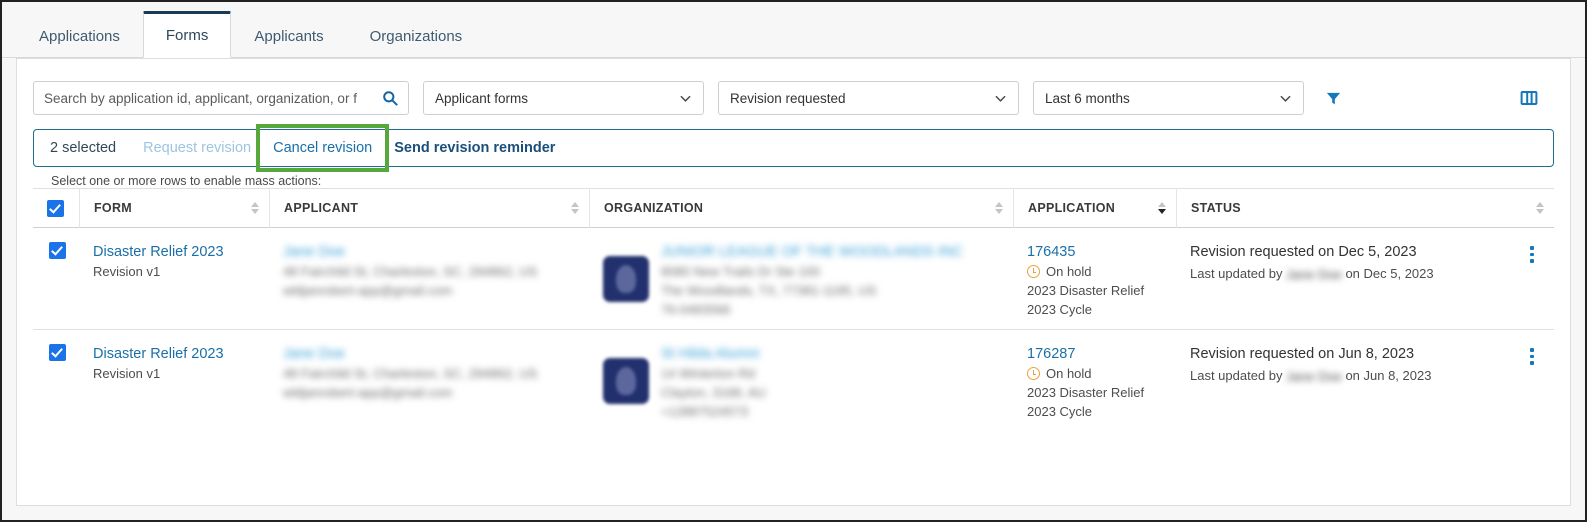 Image resolution: width=1587 pixels, height=522 pixels. I want to click on column-header-organization-label: ORGANIZATION, so click(654, 208).